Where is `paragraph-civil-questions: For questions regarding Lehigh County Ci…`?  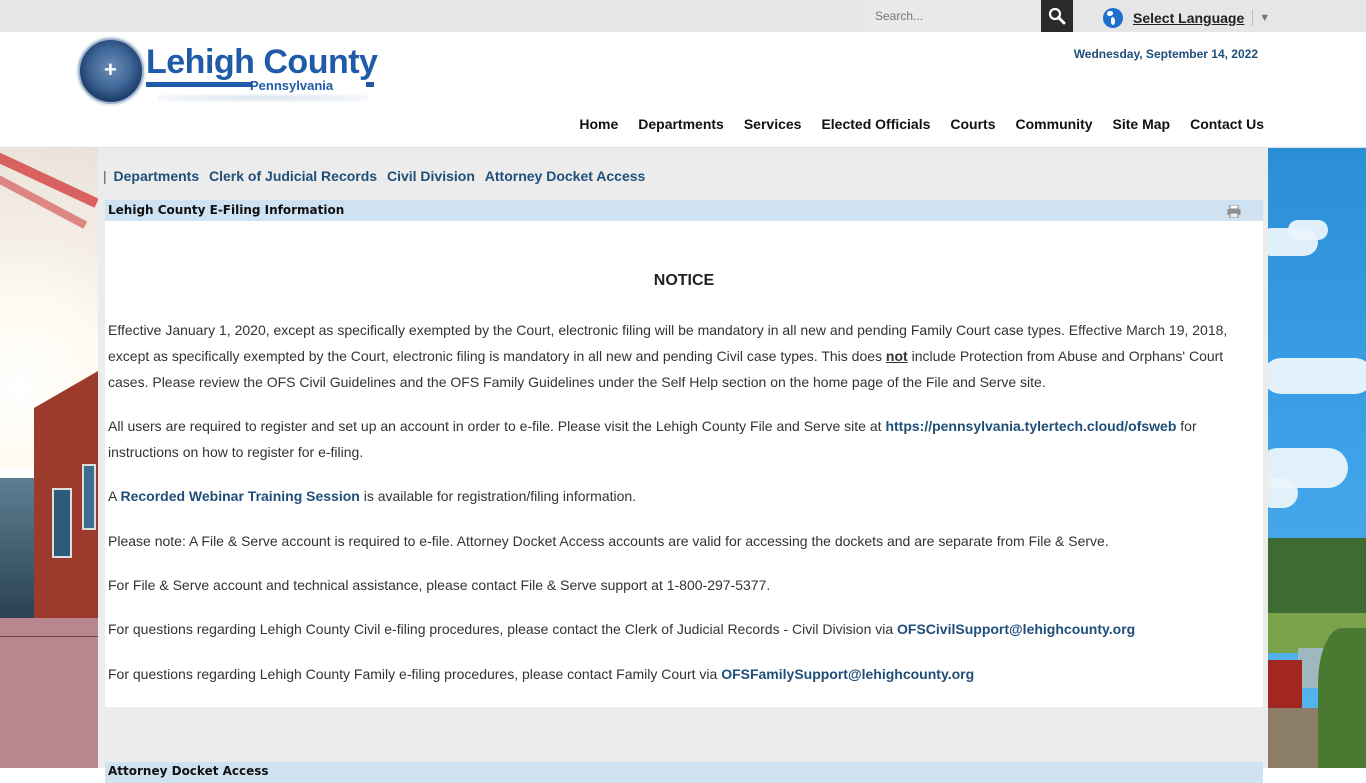 paragraph-civil-questions: For questions regarding Lehigh County Ci… is located at coordinates (622, 629).